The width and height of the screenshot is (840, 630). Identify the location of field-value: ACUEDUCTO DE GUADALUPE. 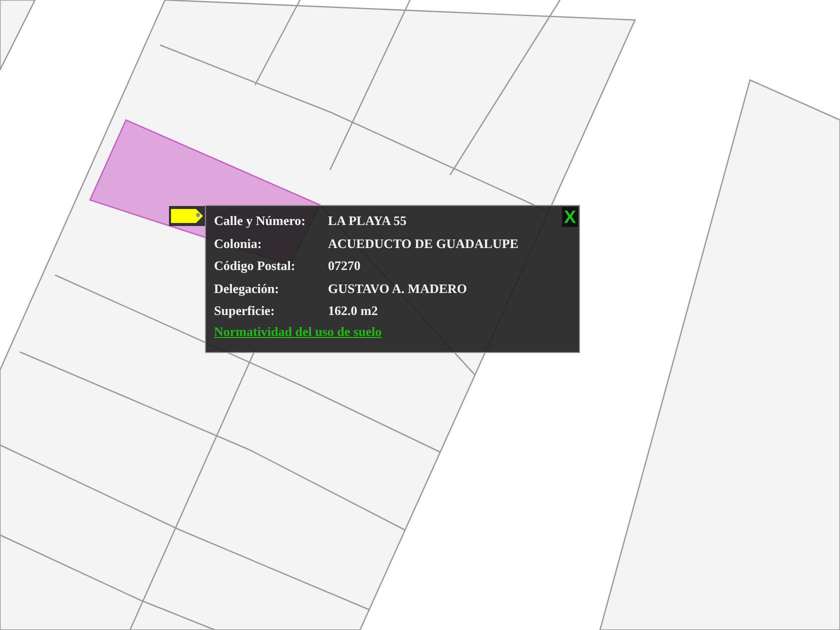
(423, 243).